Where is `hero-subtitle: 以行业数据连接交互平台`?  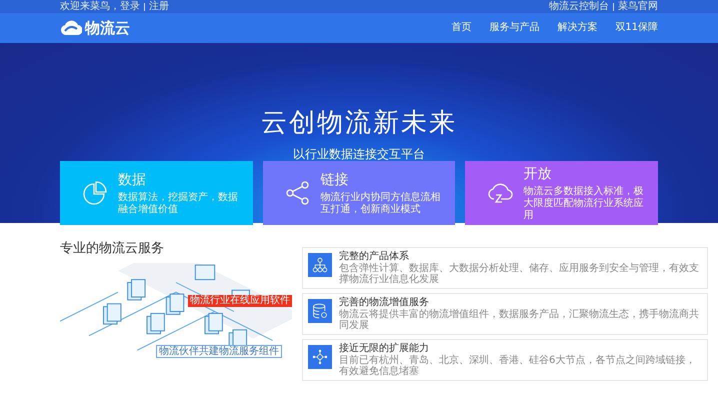
hero-subtitle: 以行业数据连接交互平台 is located at coordinates (359, 154).